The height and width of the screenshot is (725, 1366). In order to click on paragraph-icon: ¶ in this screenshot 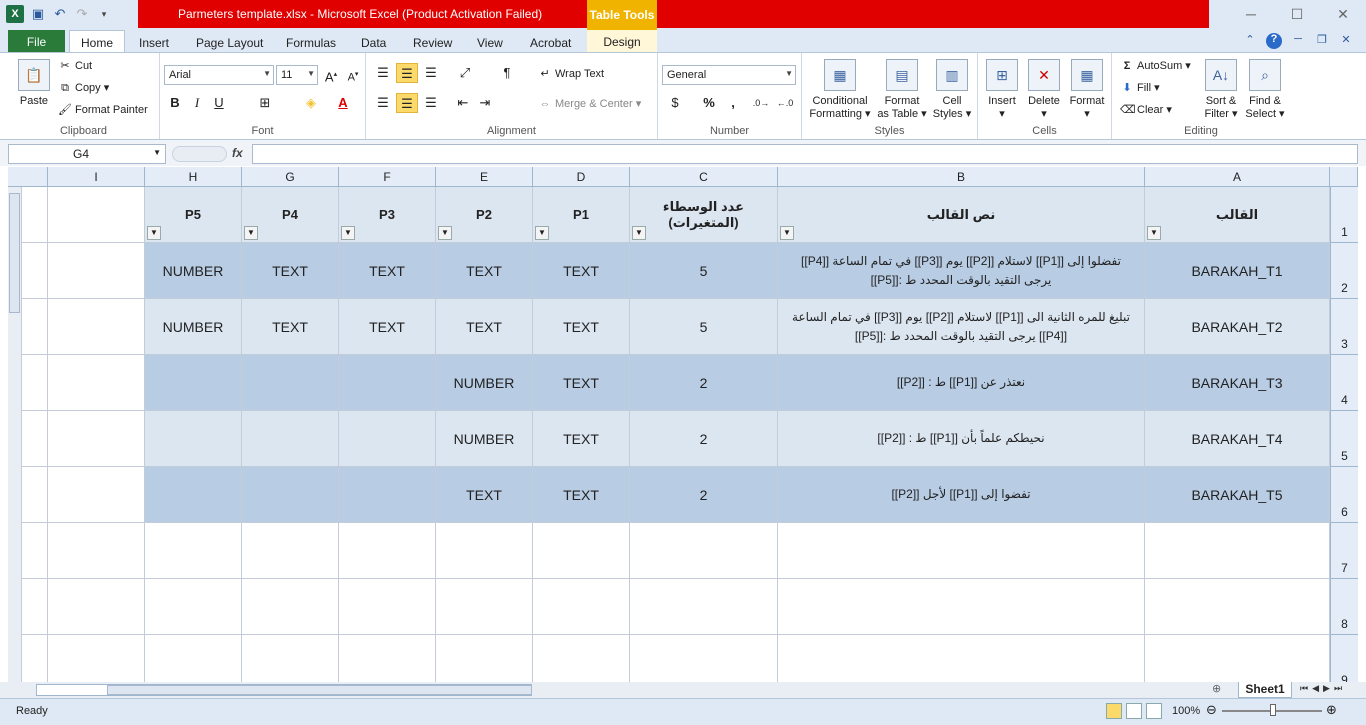, I will do `click(507, 73)`.